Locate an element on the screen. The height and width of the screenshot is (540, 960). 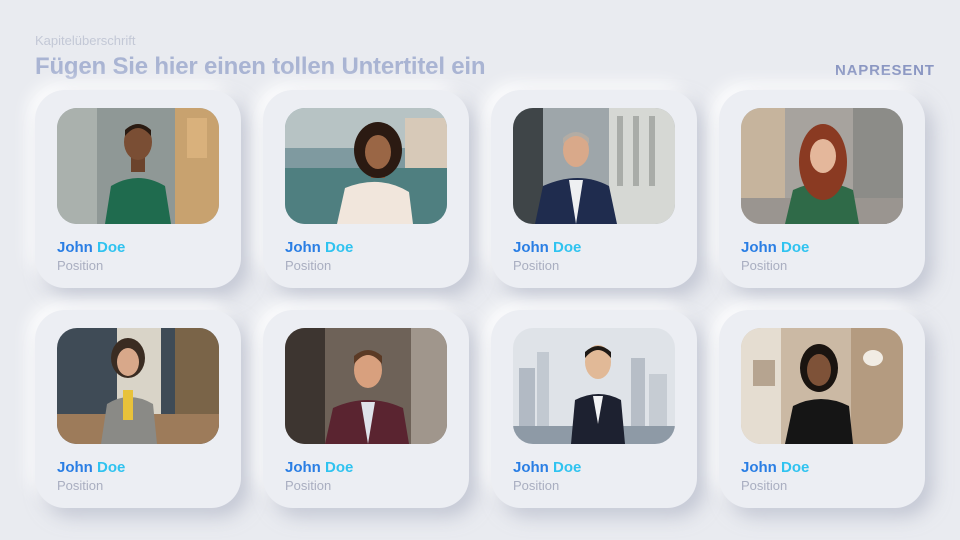
chapter-heading: Kapitelüberschrift is located at coordinates (85, 40).